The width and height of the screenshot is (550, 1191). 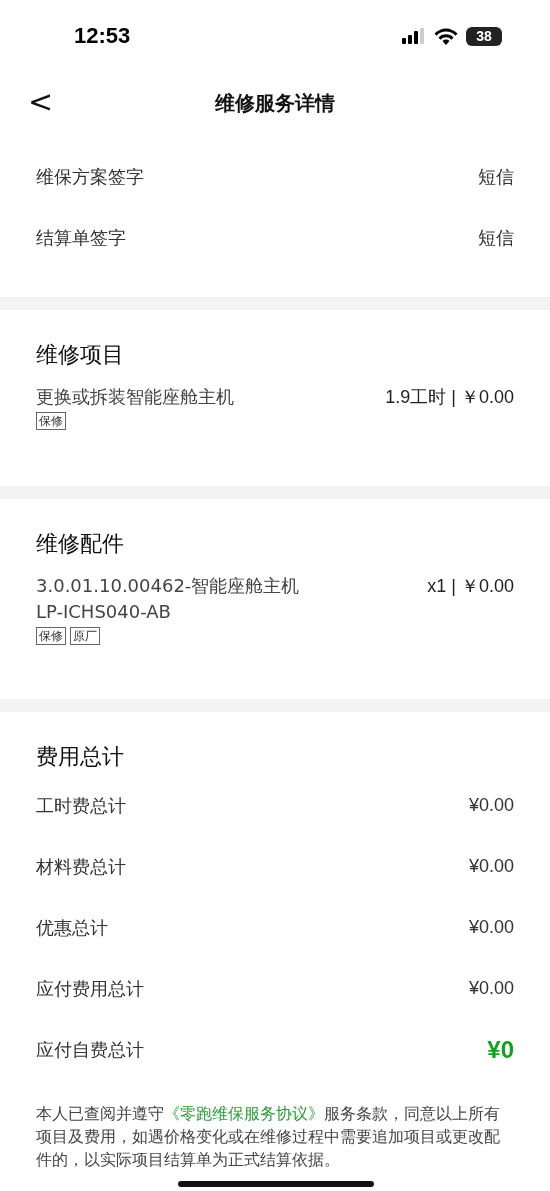 I want to click on section-title: 费用总计, so click(x=80, y=757).